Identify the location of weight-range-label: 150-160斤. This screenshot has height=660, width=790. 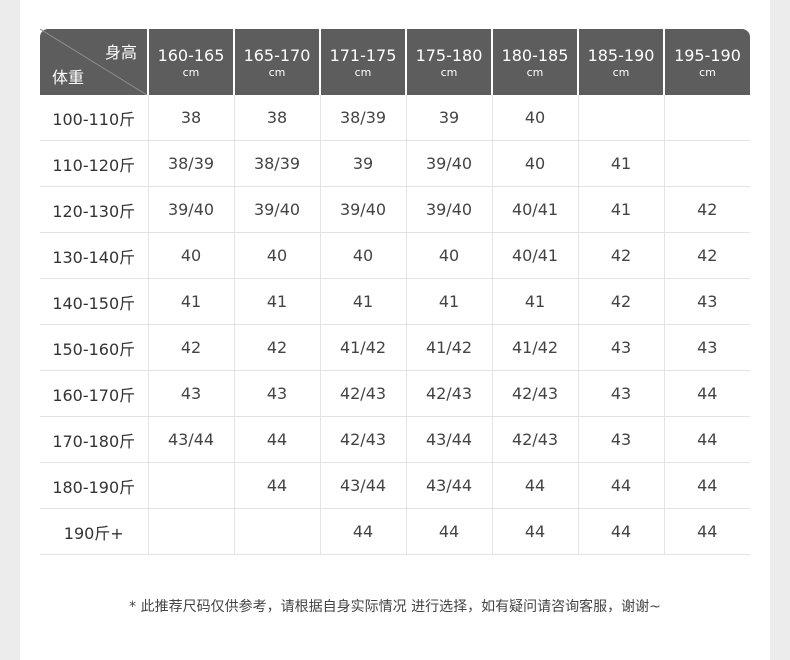
(94, 347).